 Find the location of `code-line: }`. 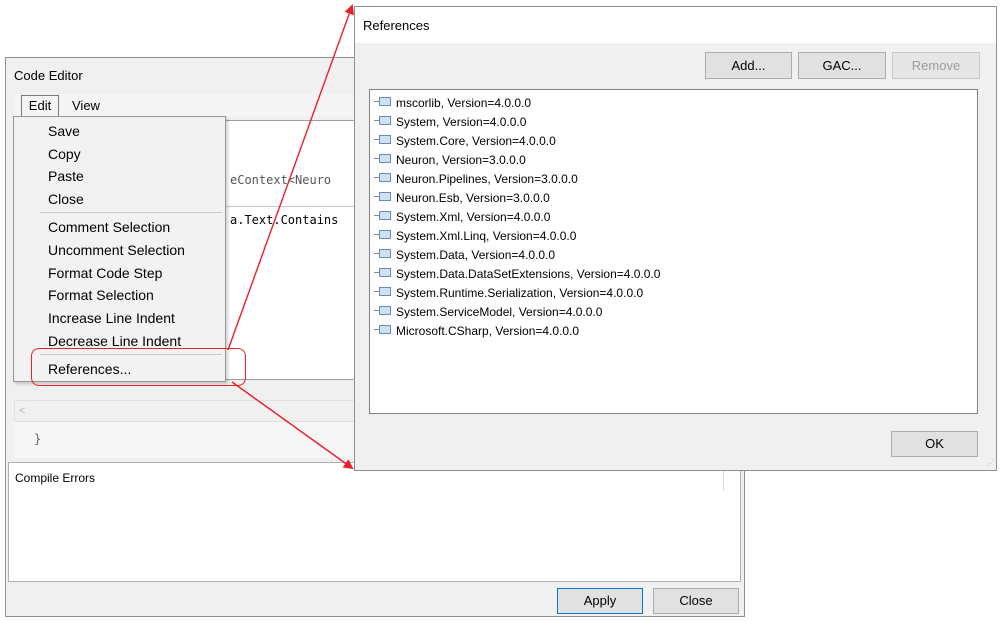

code-line: } is located at coordinates (186, 440).